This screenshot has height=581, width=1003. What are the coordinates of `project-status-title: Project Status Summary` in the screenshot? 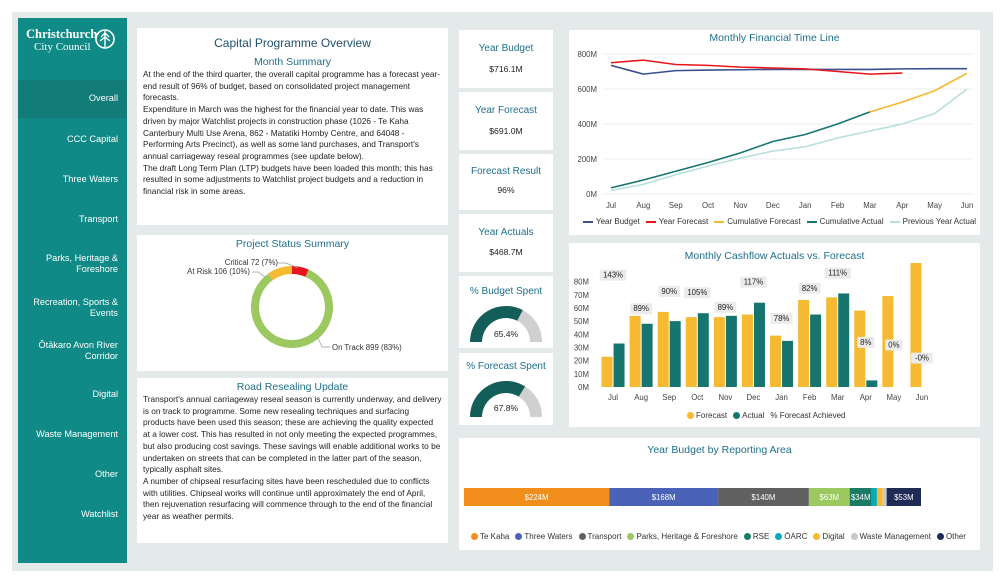 It's located at (292, 244).